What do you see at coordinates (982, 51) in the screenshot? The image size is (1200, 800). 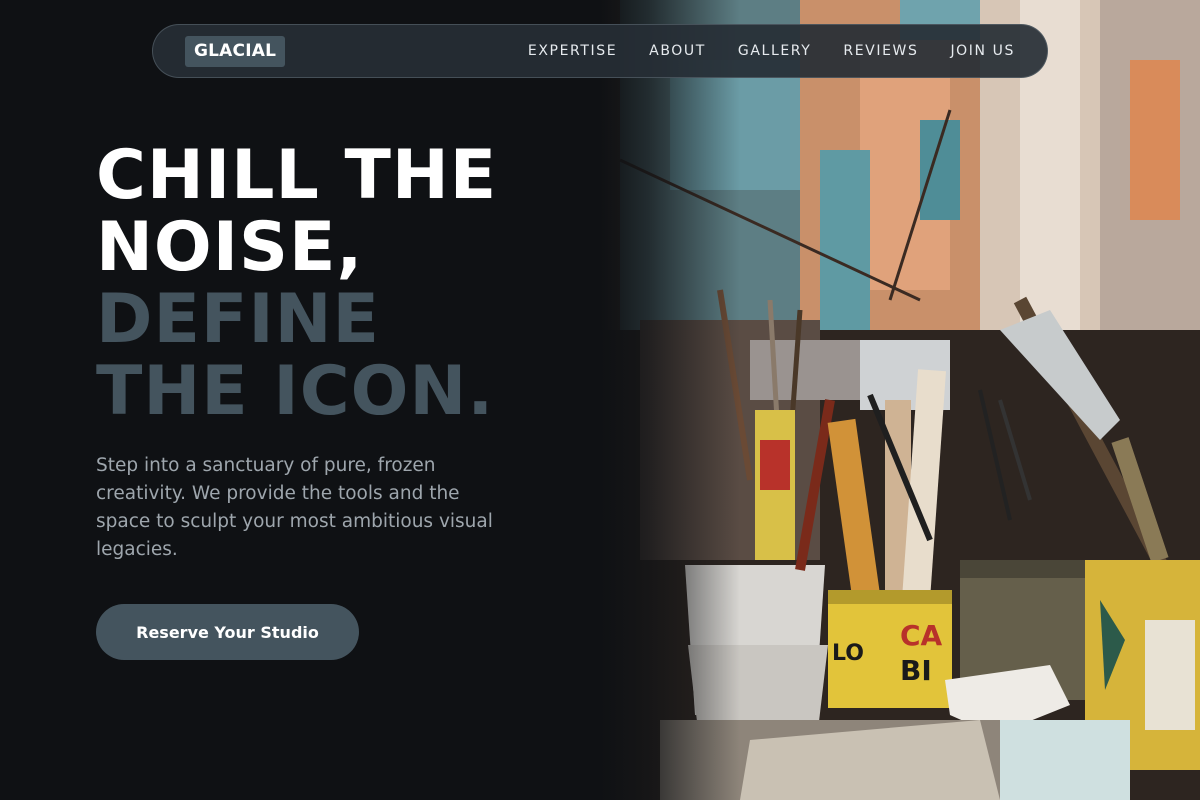 I see `nav-link-join-us: JOIN US` at bounding box center [982, 51].